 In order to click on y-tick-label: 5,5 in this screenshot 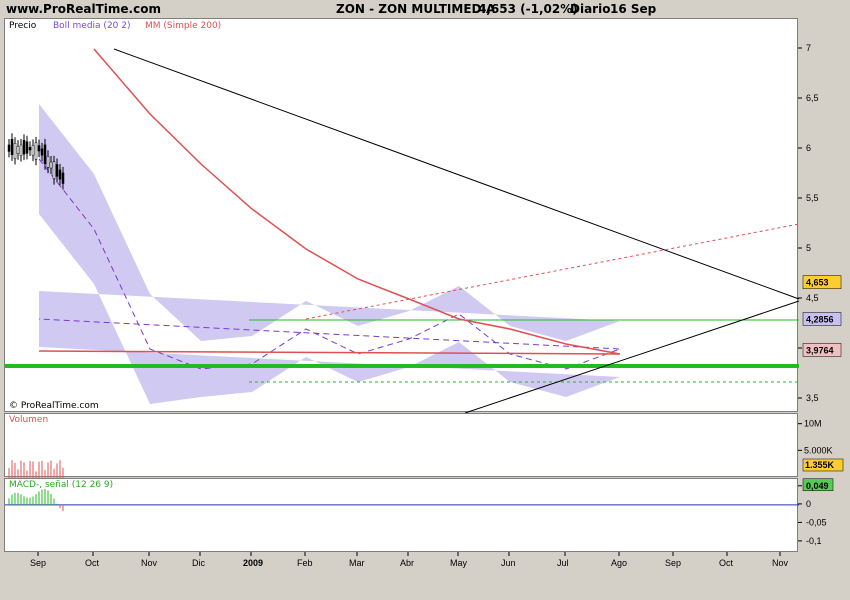, I will do `click(812, 198)`.